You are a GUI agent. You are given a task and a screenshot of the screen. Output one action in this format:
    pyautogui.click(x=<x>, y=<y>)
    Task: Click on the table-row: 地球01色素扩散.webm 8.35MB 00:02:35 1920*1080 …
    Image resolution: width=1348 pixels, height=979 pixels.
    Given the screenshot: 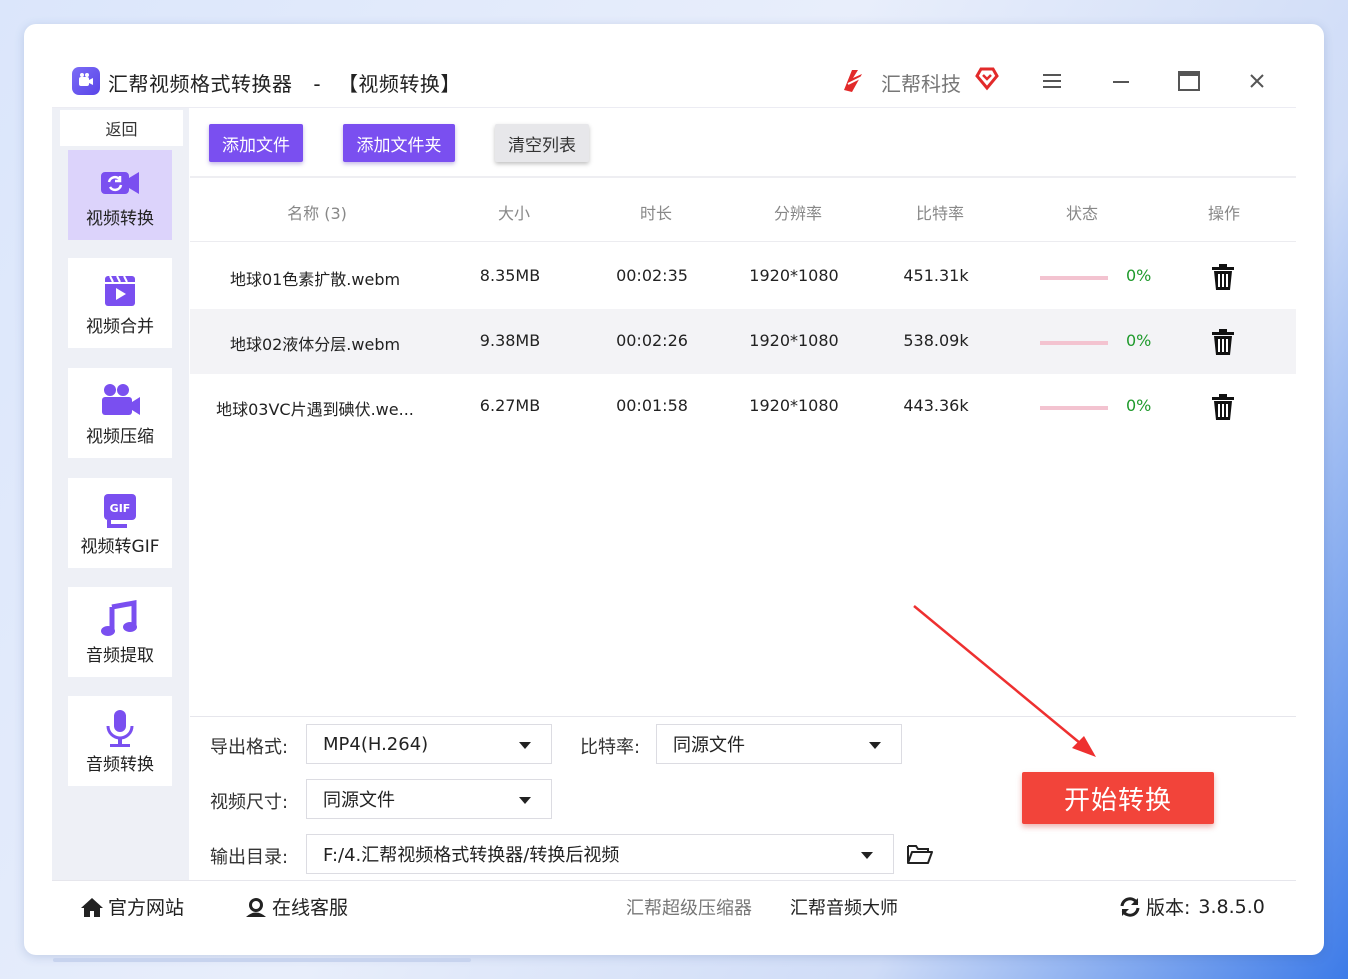 What is the action you would take?
    pyautogui.click(x=743, y=276)
    